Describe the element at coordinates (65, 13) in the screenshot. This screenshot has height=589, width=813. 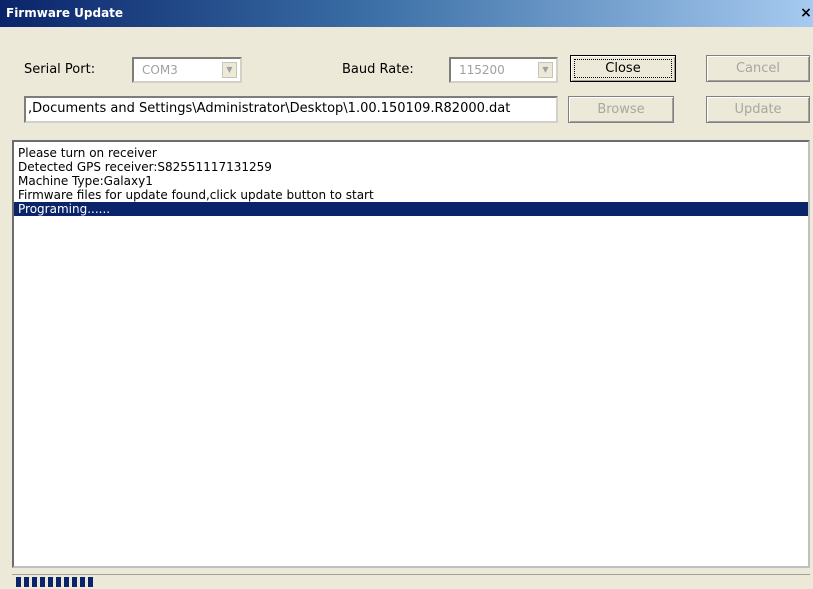
I see `window-title: Firmware Update` at that location.